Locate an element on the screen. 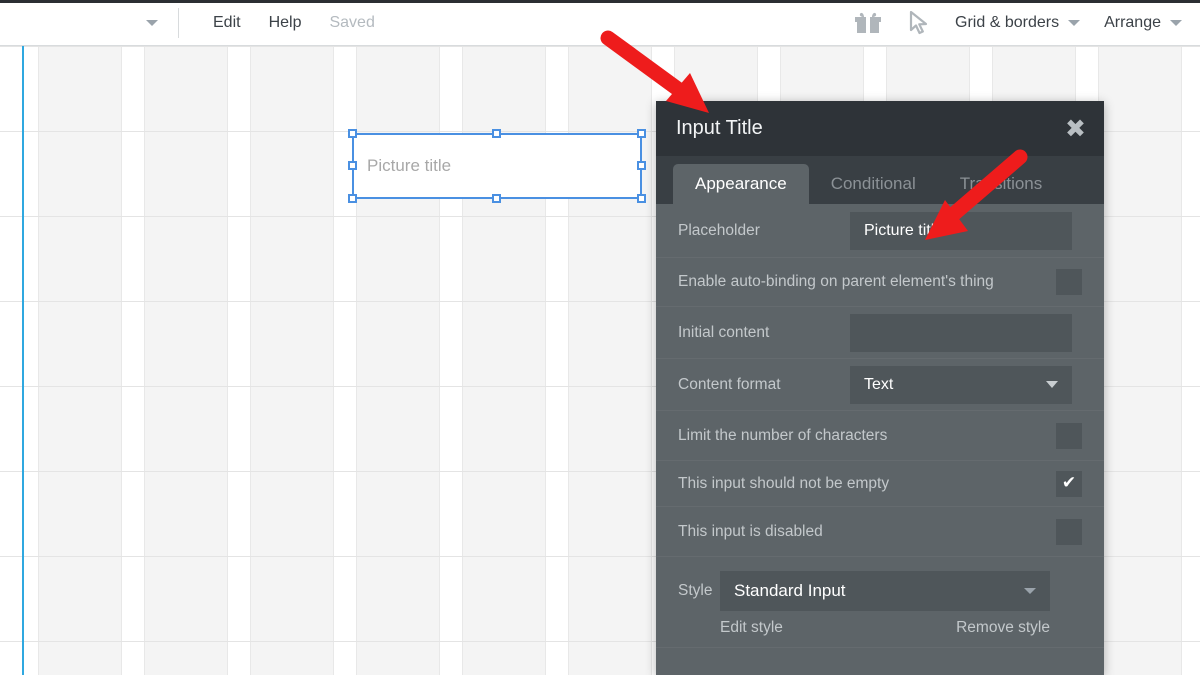  menu-grid-and-borders-label: Grid & borders is located at coordinates (1007, 22).